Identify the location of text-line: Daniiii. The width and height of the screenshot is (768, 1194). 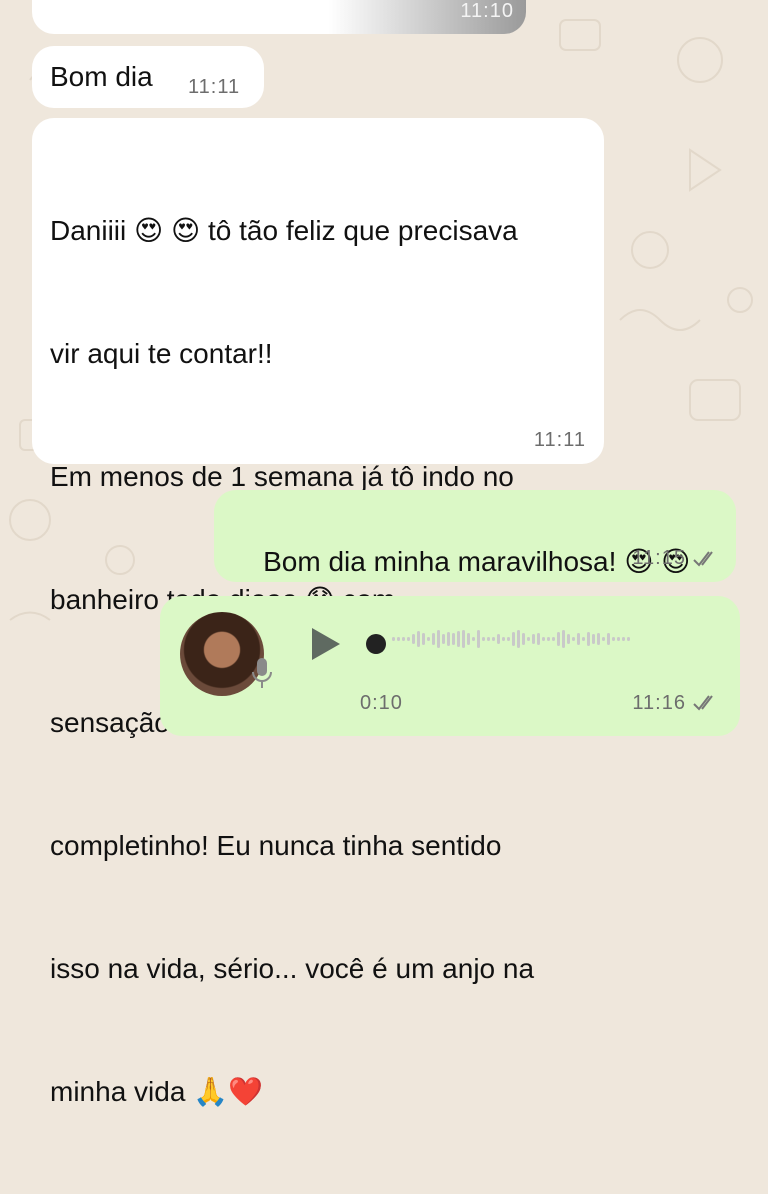
(88, 230).